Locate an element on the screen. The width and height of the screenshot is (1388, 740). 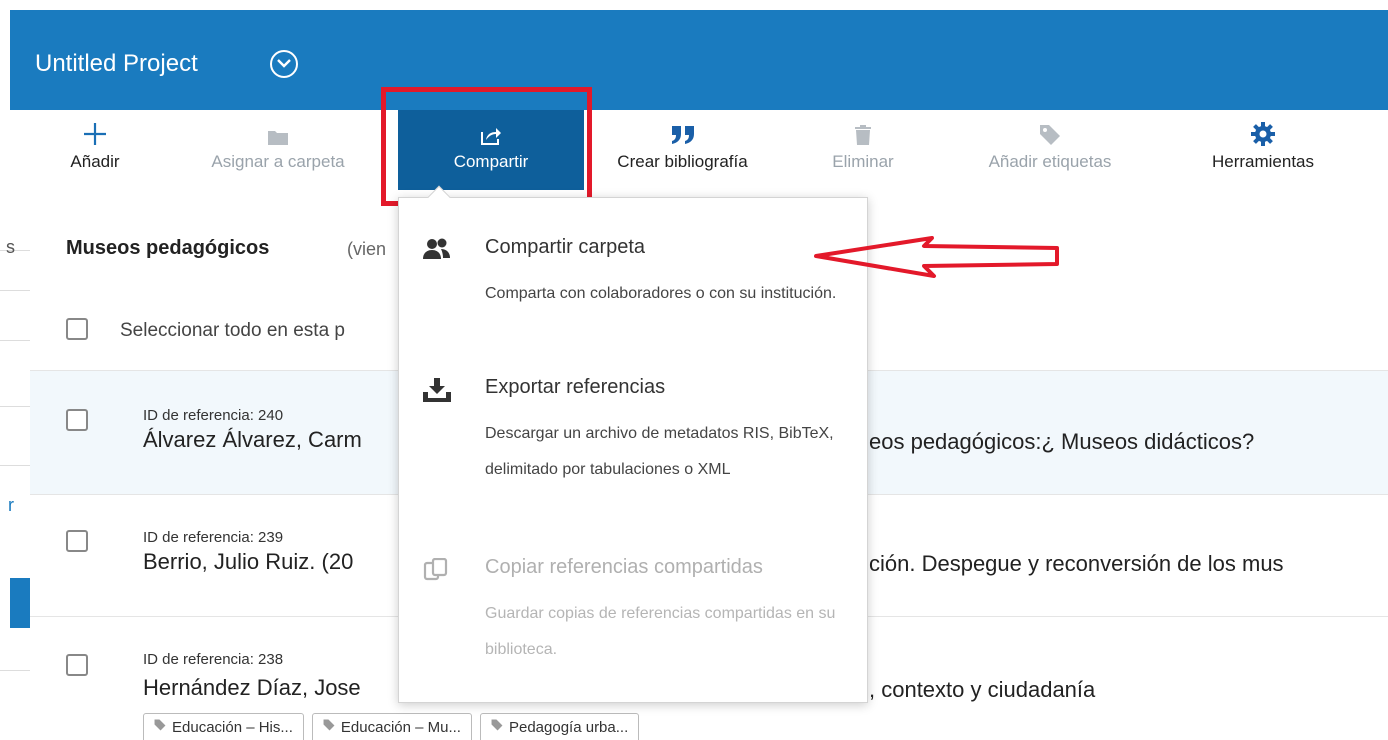
gear-icon is located at coordinates (1263, 128).